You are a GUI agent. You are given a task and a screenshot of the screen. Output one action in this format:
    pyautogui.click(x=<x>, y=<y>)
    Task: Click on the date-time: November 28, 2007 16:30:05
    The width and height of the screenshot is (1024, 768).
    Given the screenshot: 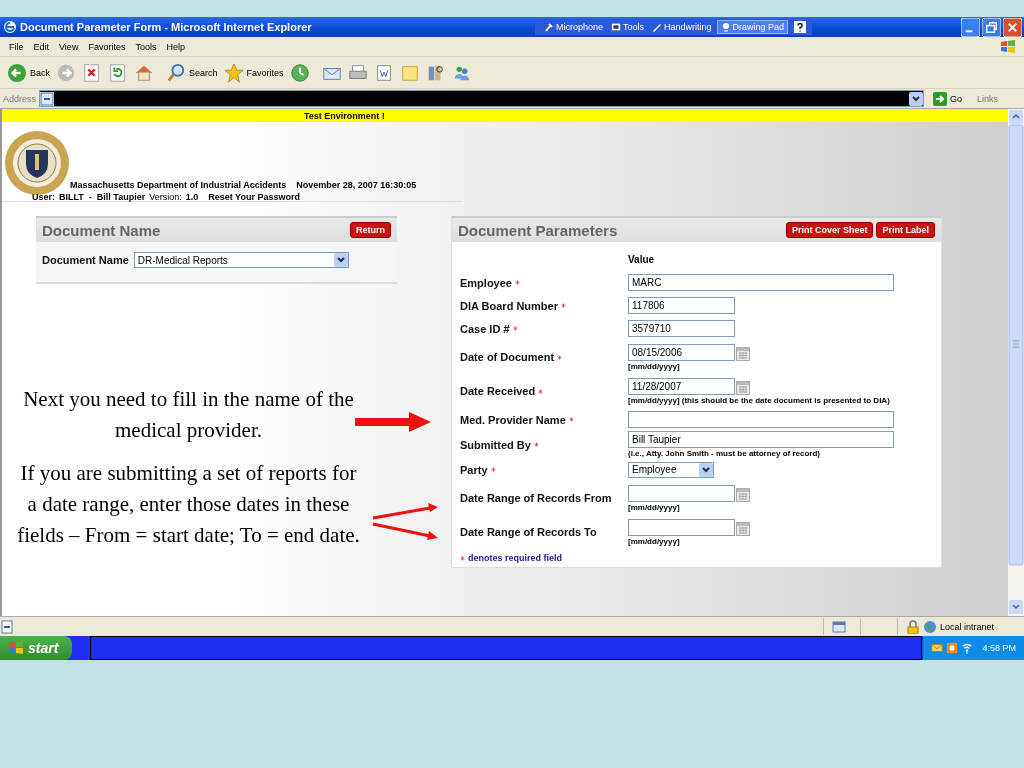 What is the action you would take?
    pyautogui.click(x=356, y=185)
    